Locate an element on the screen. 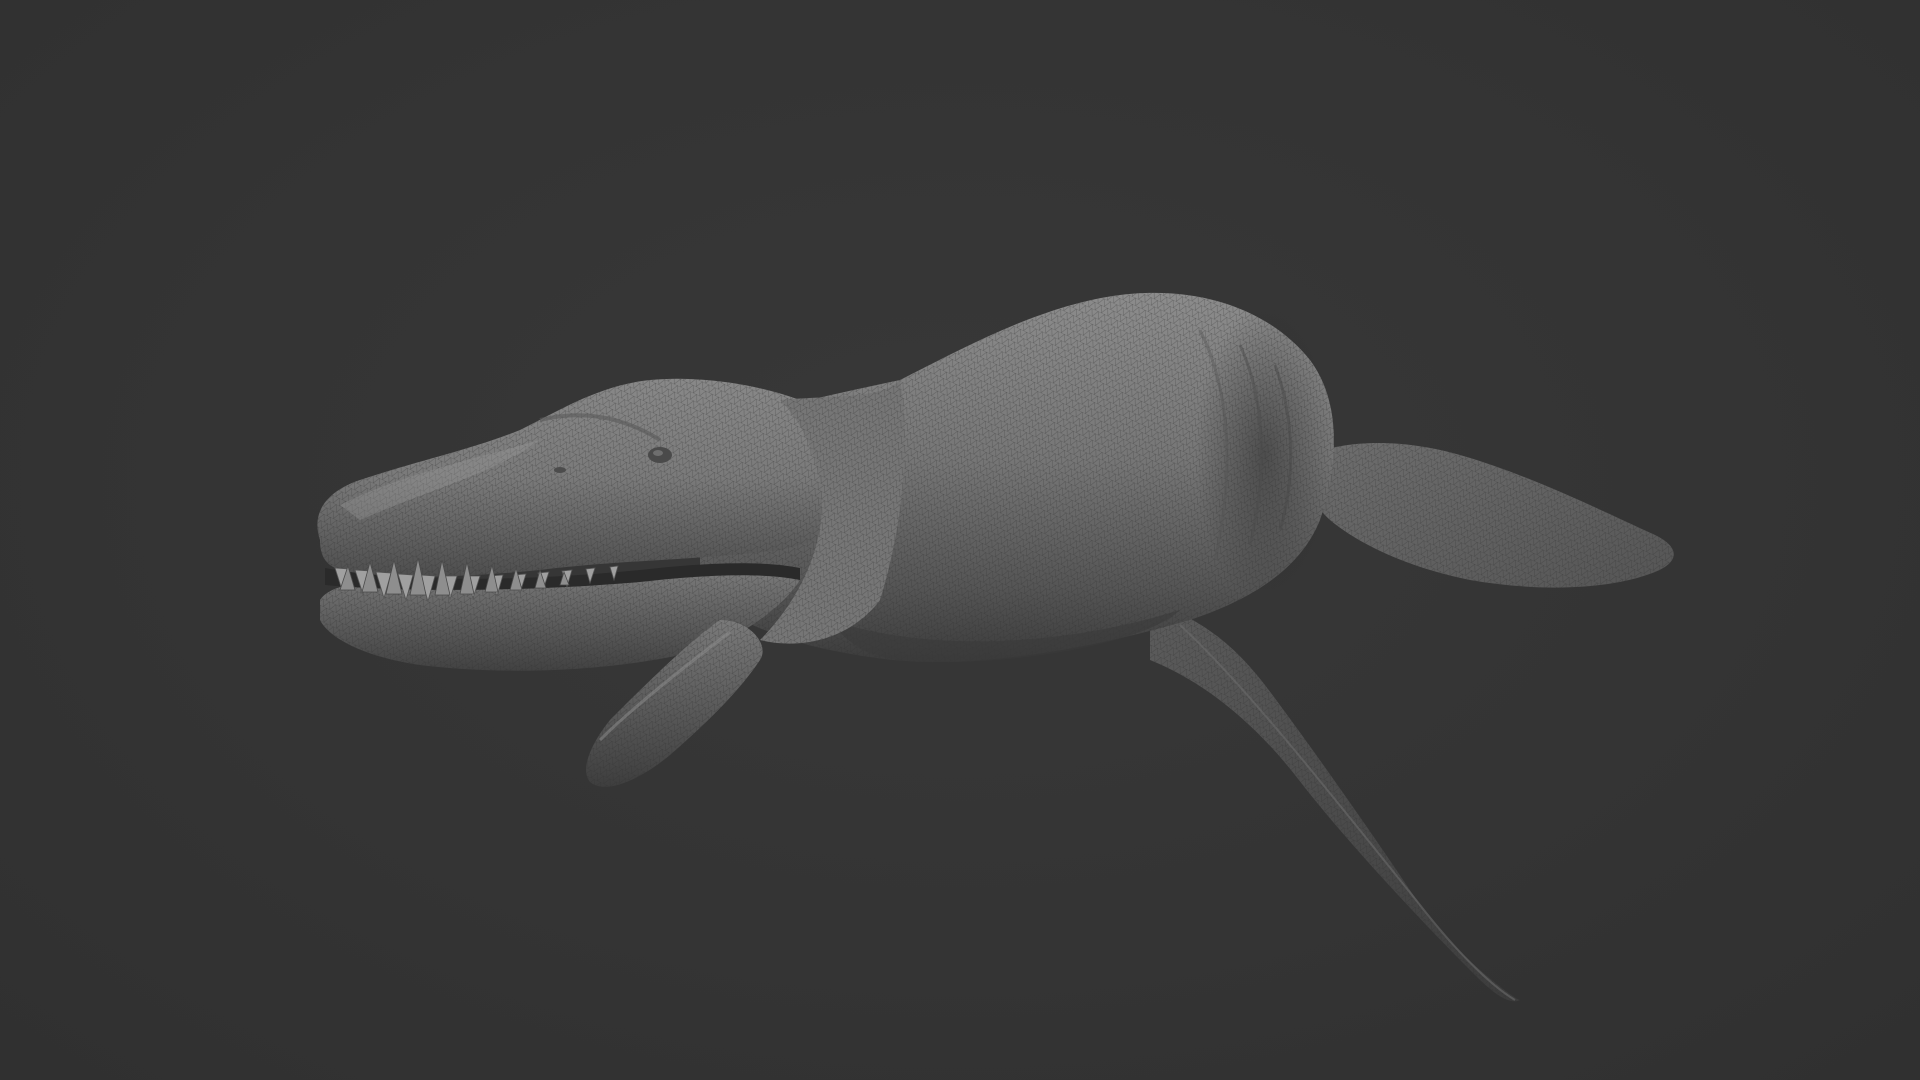  long-front-flipper is located at coordinates (1335, 801).